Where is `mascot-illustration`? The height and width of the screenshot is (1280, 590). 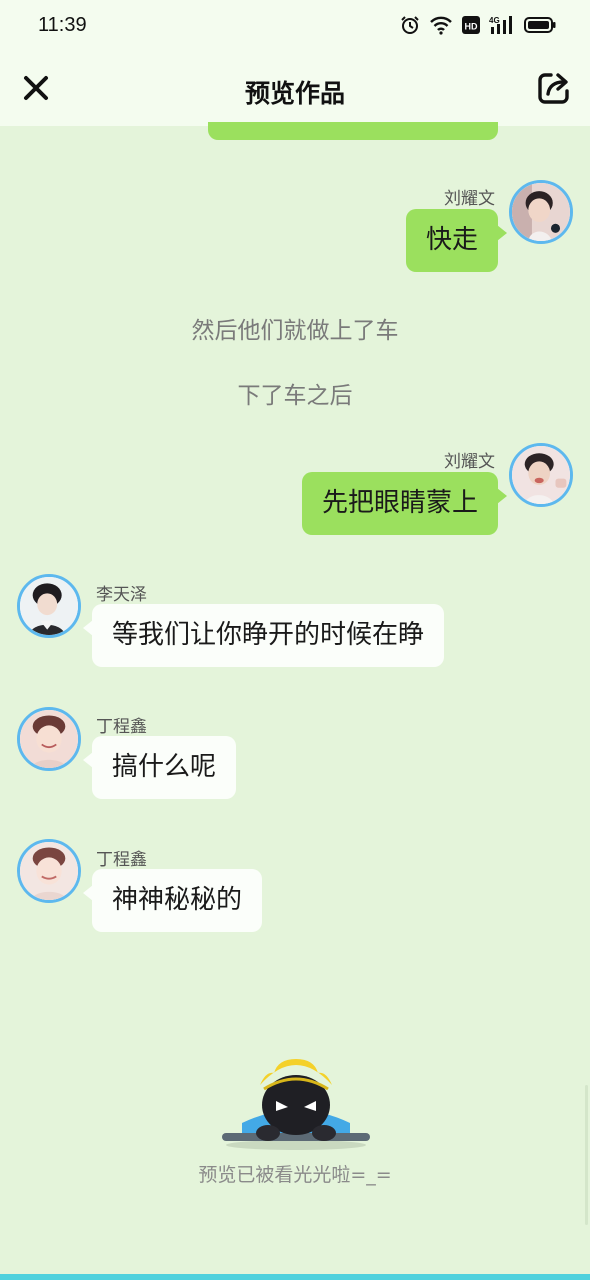 mascot-illustration is located at coordinates (296, 1098).